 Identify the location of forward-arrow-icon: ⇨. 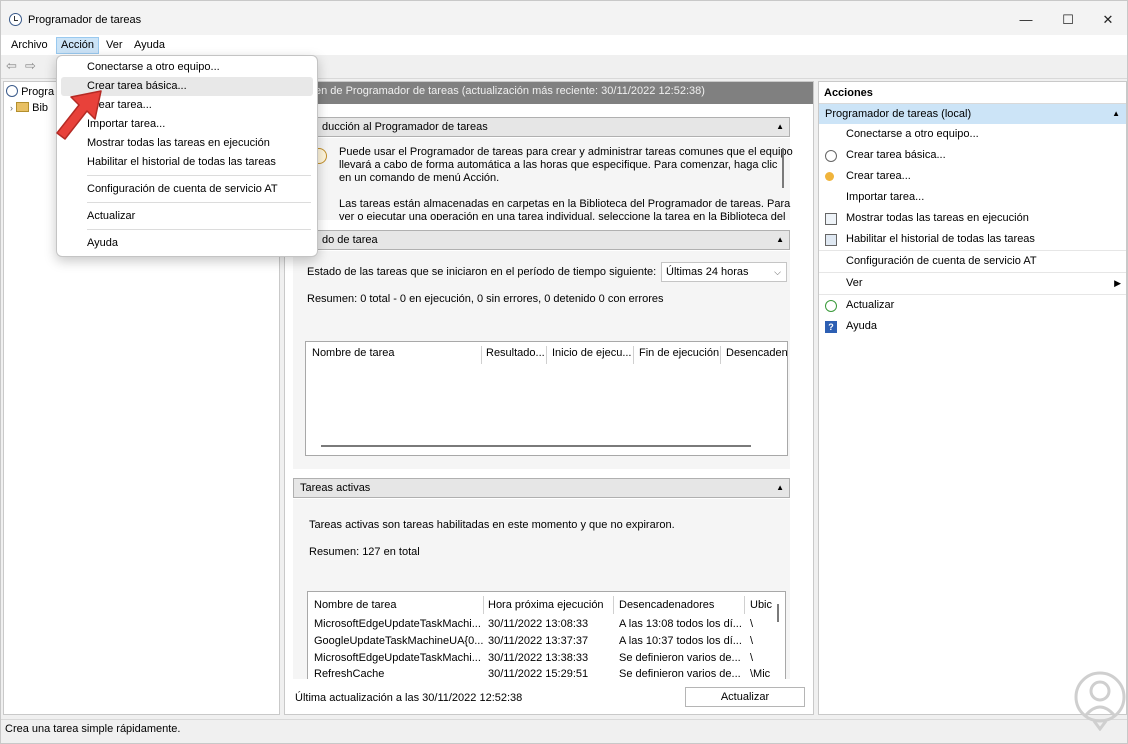
(32, 65).